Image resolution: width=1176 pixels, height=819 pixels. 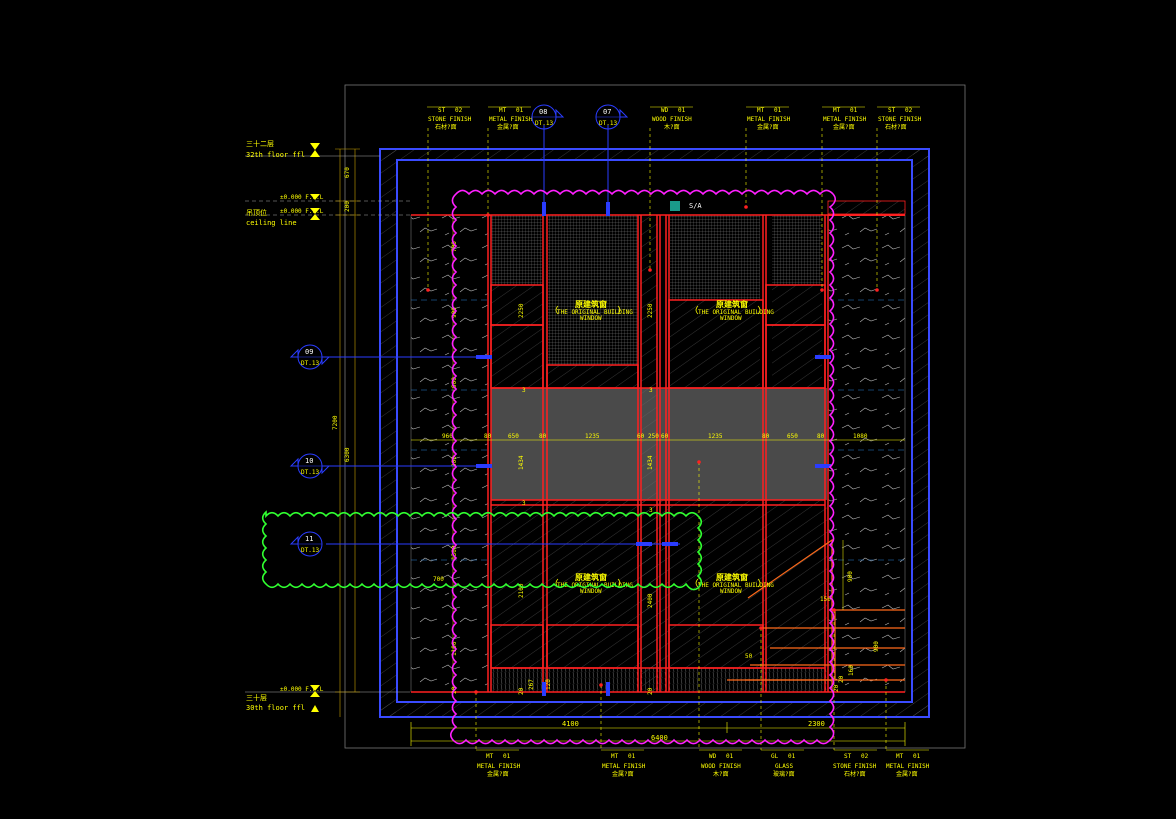 I want to click on level-30-cn: 三十层, so click(x=256, y=697).